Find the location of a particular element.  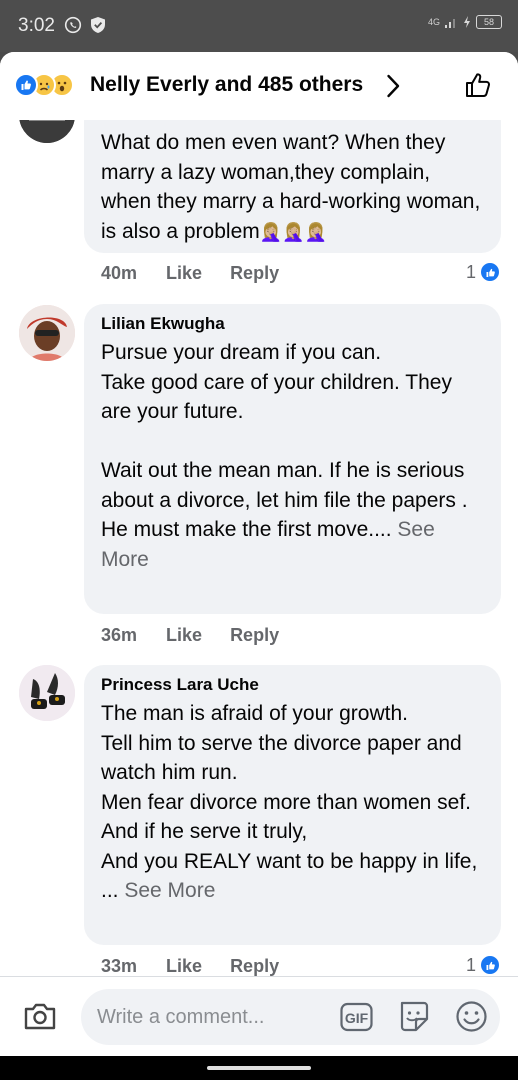

comment-author: Princess Lara Uche is located at coordinates (292, 685).